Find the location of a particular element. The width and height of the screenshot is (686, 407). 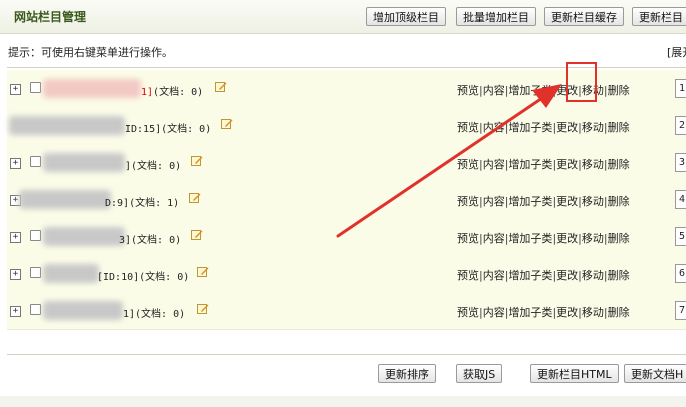

update-category-html-button: 更新栏目HTML is located at coordinates (574, 373).